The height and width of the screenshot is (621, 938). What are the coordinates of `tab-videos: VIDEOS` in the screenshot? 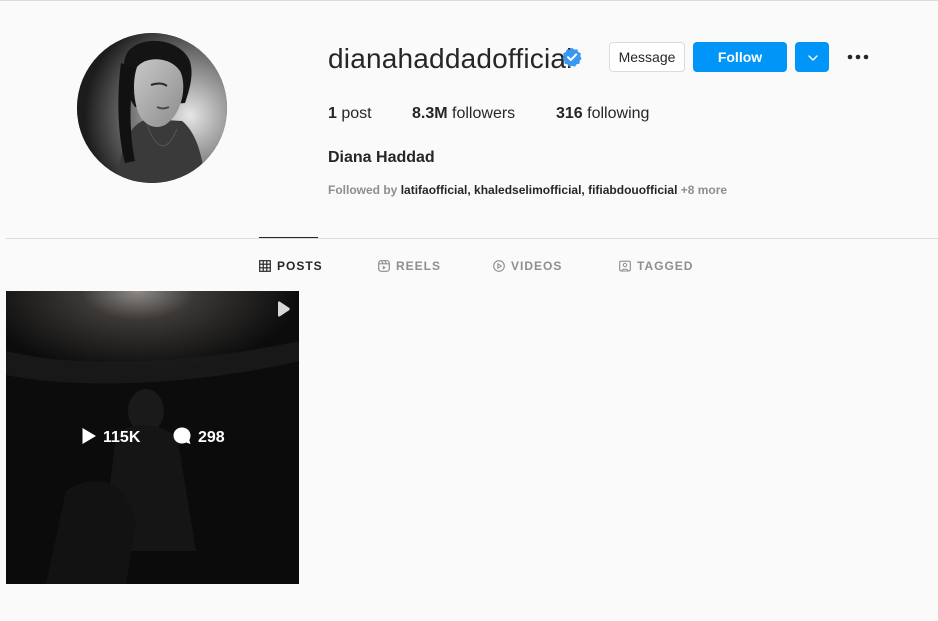 It's located at (527, 266).